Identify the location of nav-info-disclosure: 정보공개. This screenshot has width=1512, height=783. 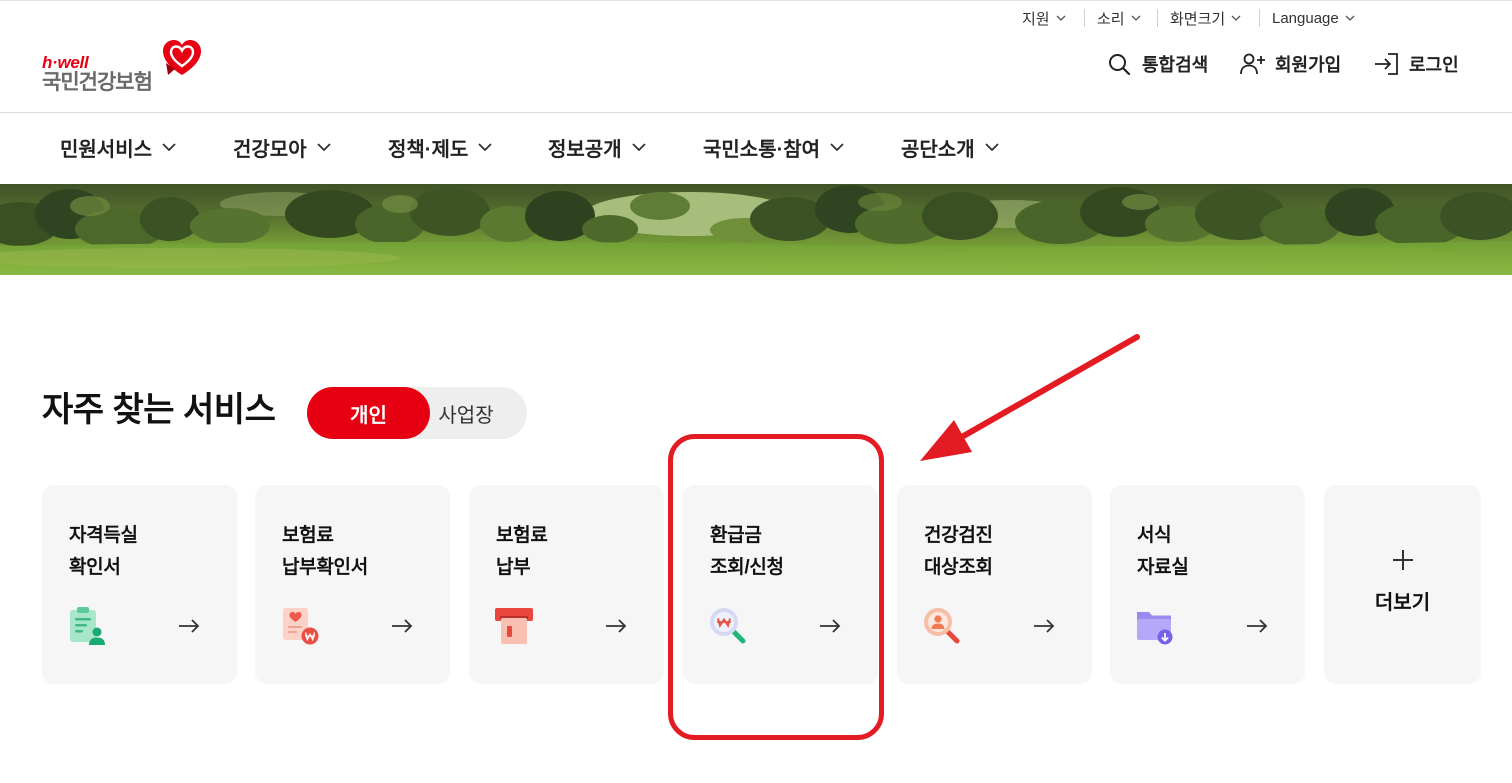
(597, 147).